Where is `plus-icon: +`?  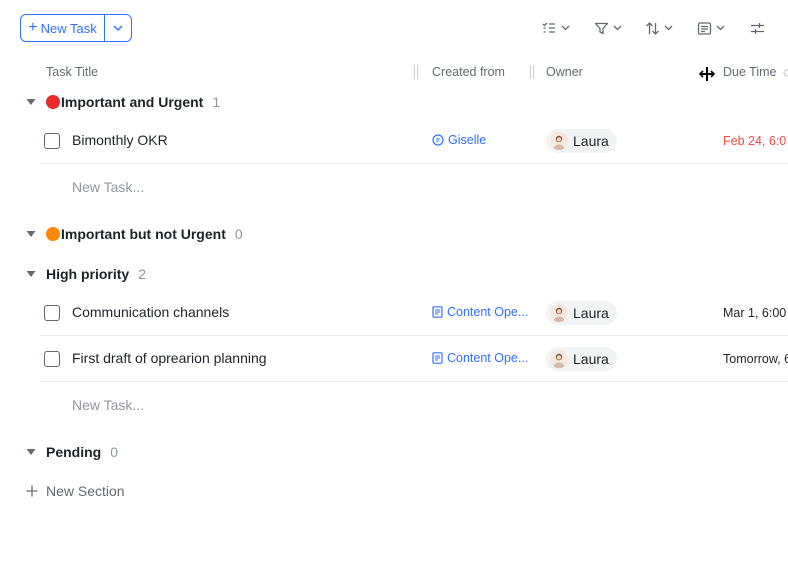
plus-icon: + is located at coordinates (33, 27).